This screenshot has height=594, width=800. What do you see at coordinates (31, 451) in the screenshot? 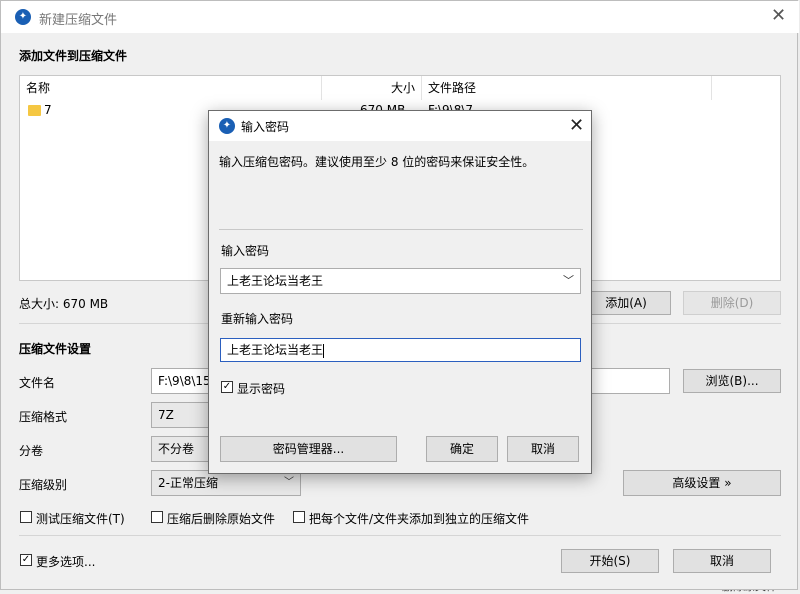
I see `volume-label: 分卷` at bounding box center [31, 451].